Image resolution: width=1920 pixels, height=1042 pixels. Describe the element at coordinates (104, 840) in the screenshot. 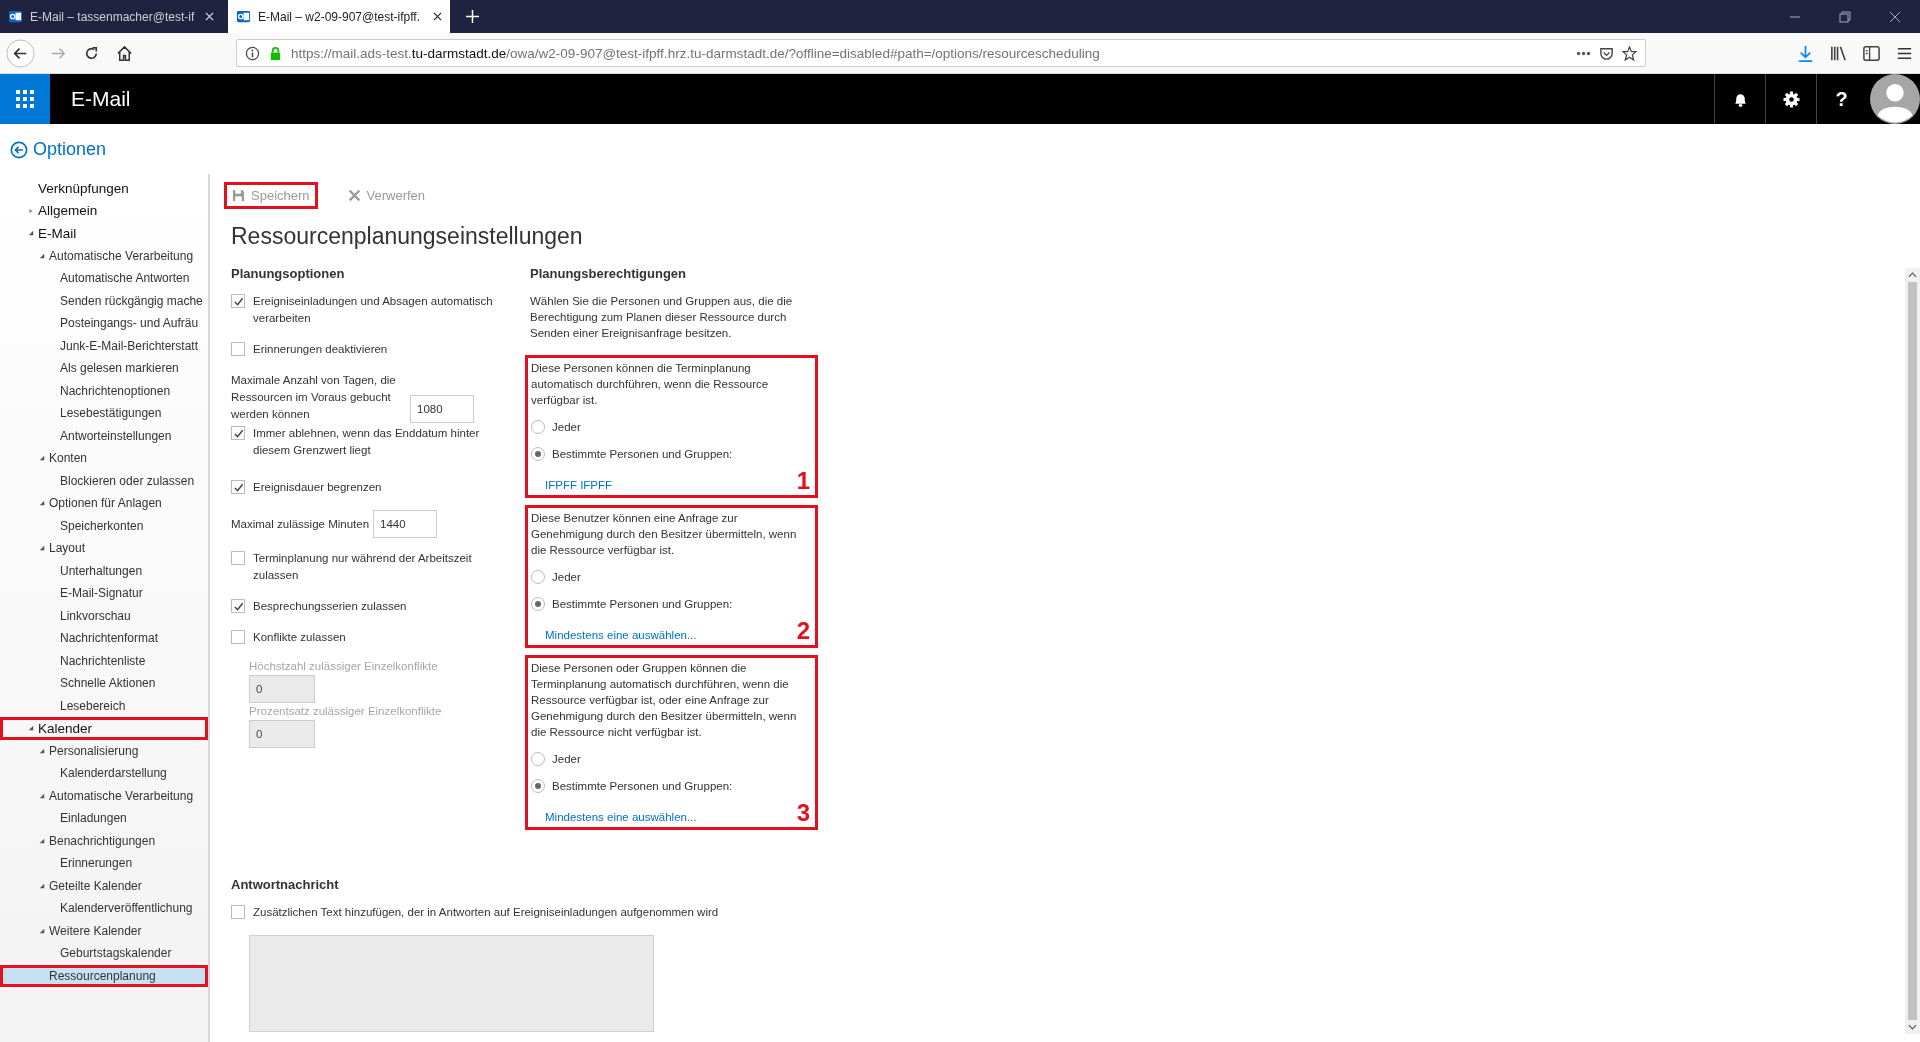

I see `sidebar-item: Benachrichtigungen` at that location.